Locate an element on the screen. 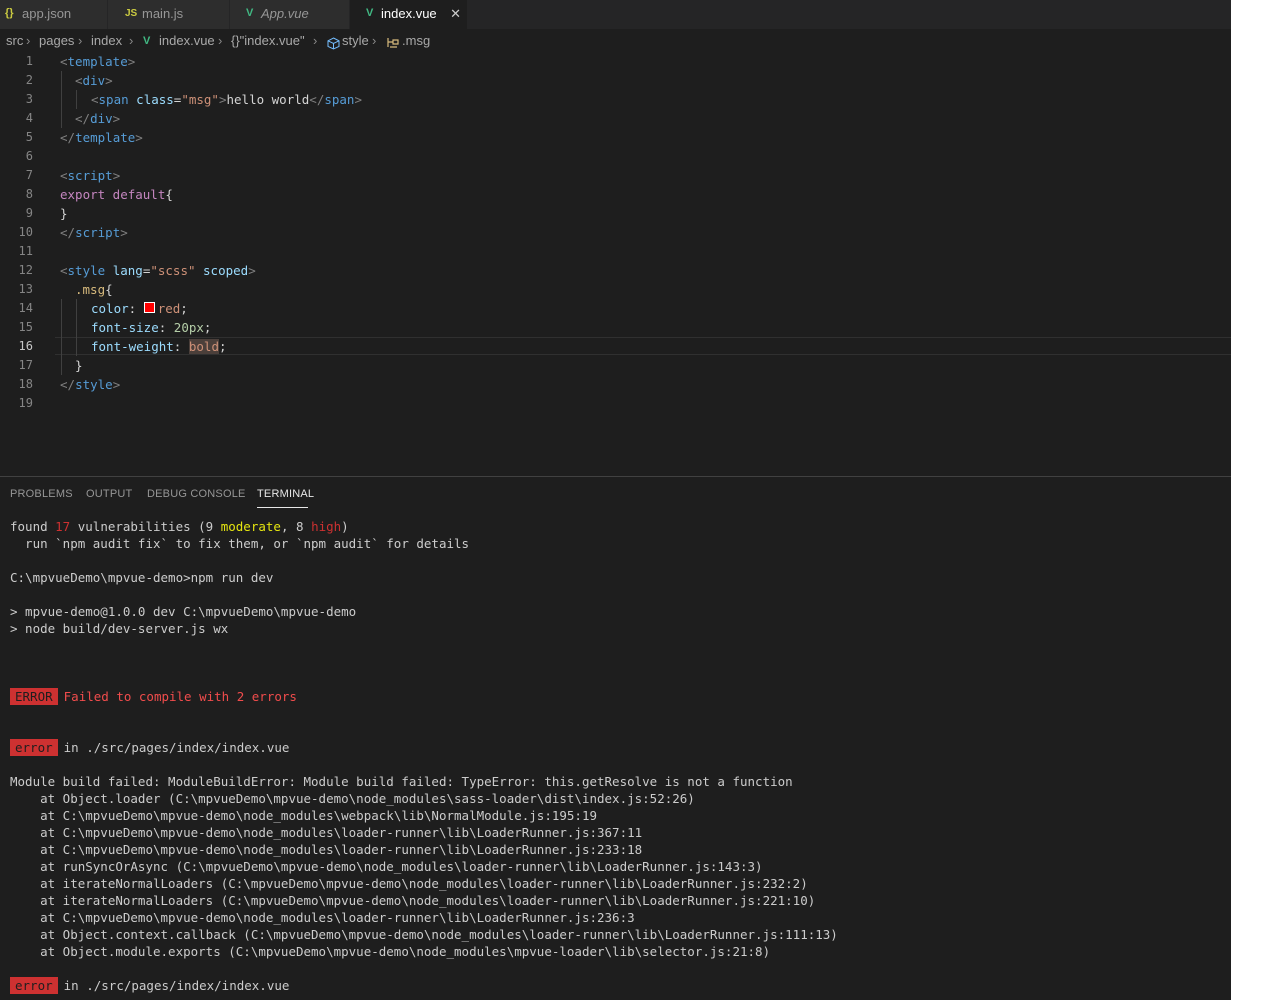 The image size is (1273, 1000). line-number: 4 is located at coordinates (29, 118).